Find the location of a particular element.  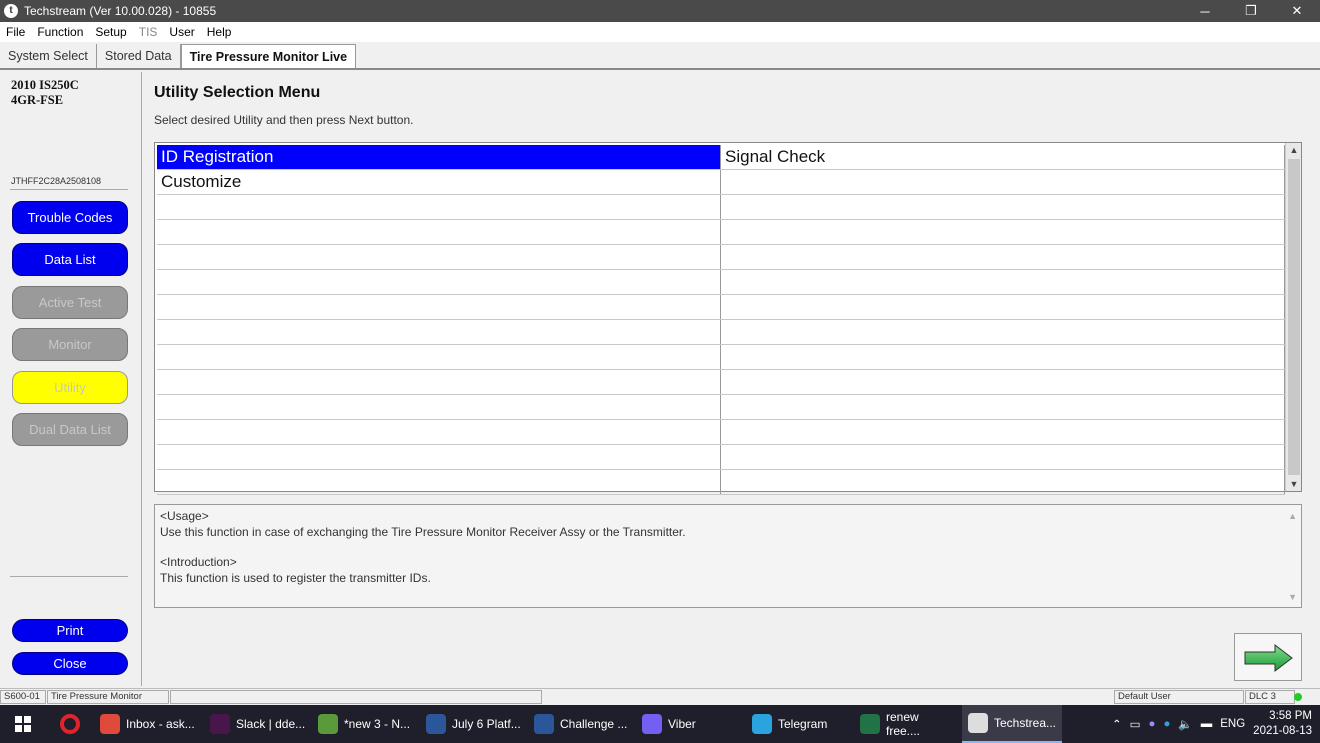

viber-tray-icon: ● is located at coordinates (1152, 724).